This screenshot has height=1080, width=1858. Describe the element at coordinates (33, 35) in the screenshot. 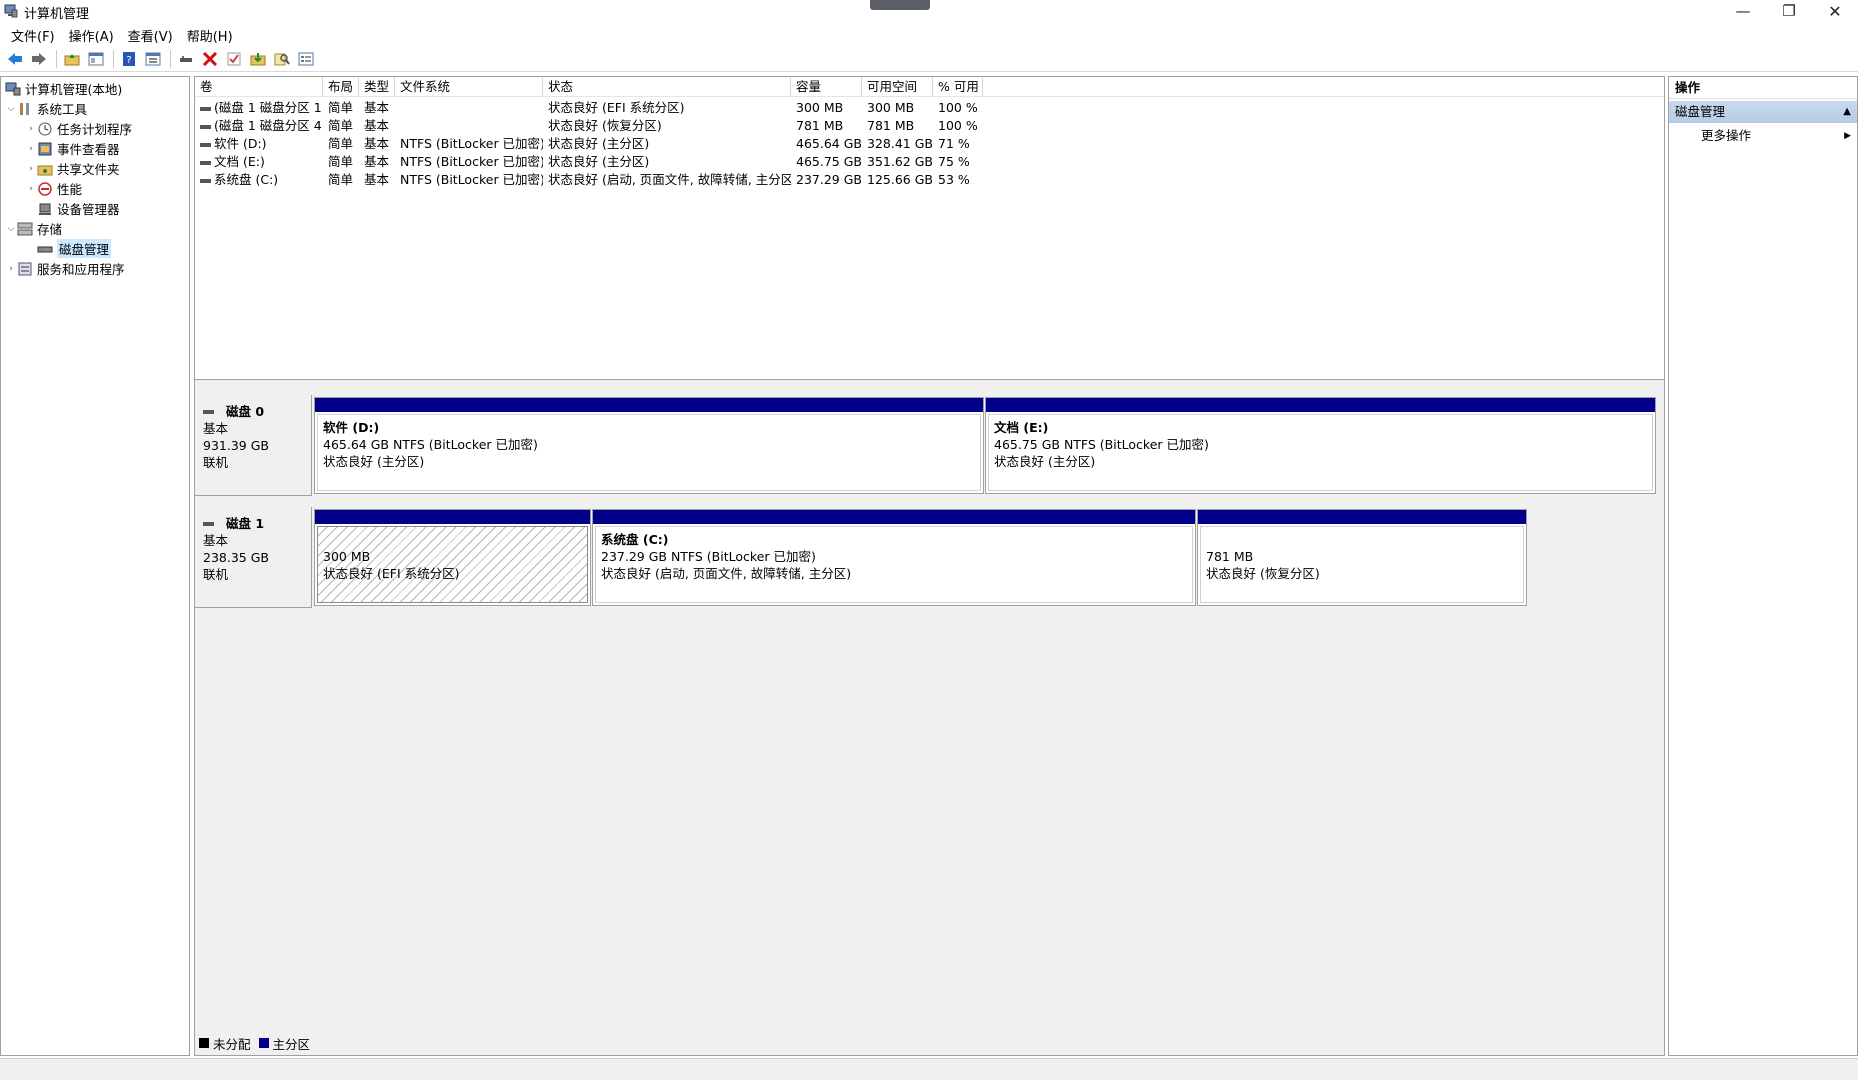

I see `menu-file: 文件(F)` at that location.